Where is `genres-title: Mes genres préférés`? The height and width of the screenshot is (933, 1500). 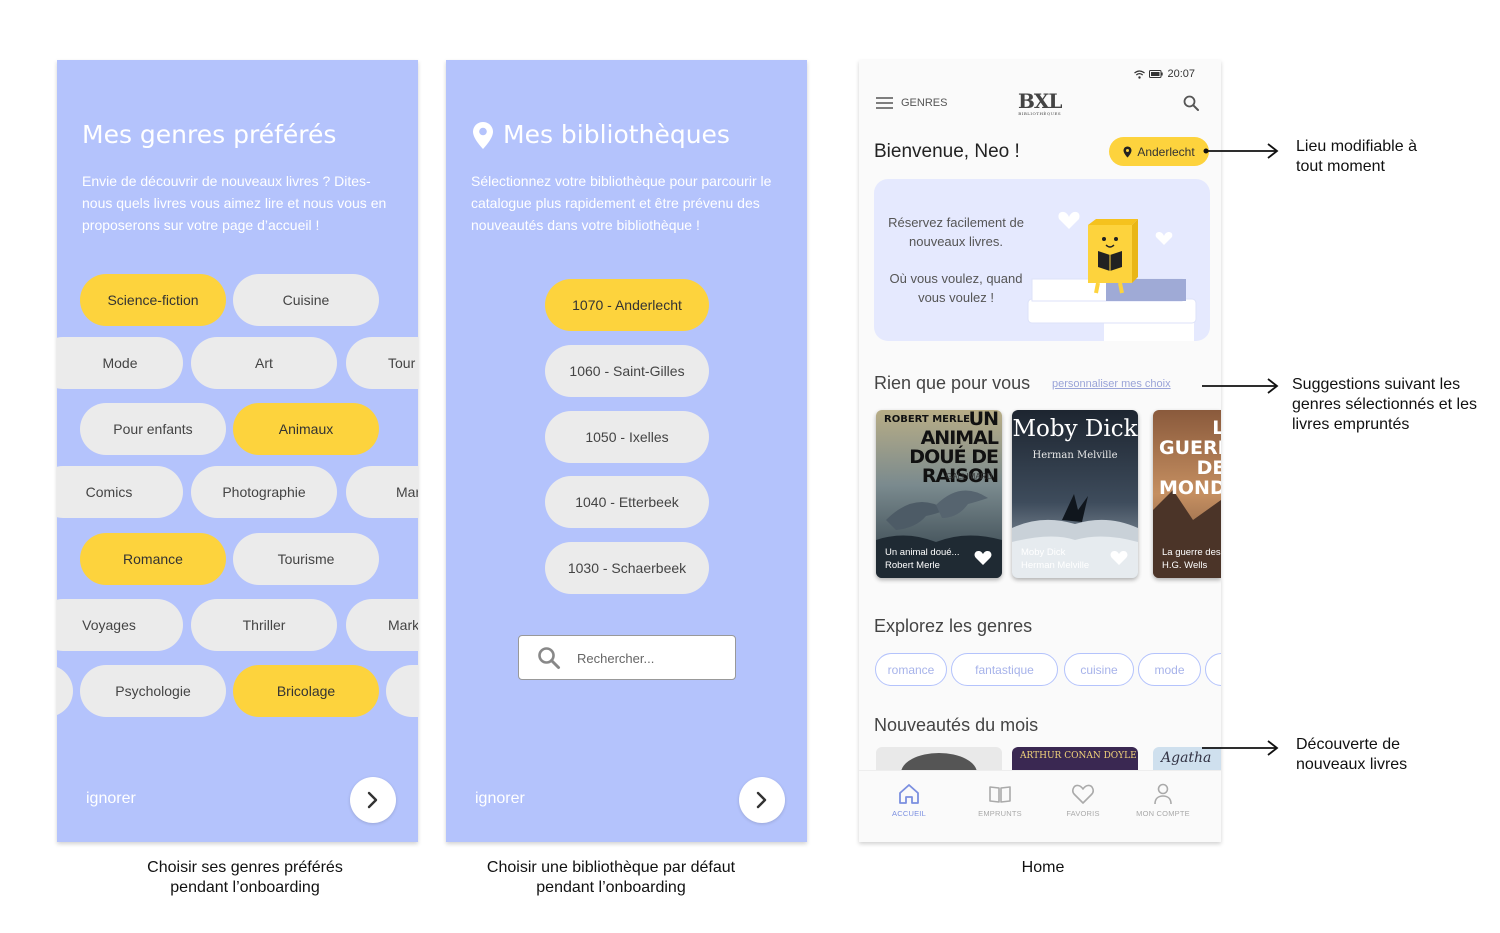
genres-title: Mes genres préférés is located at coordinates (209, 134).